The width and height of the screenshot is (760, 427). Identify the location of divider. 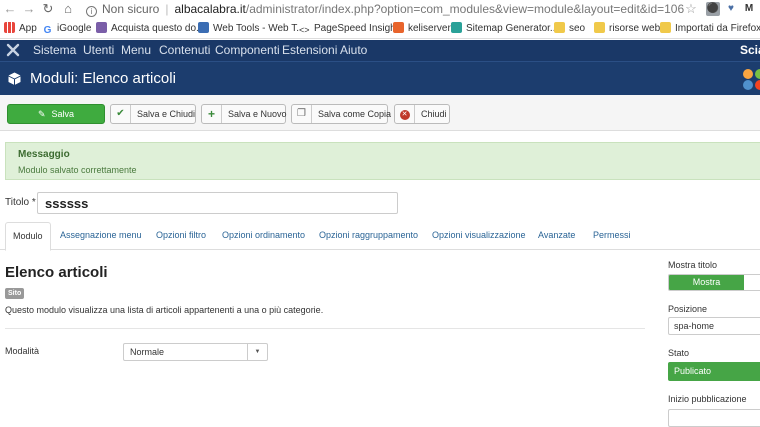
(325, 328).